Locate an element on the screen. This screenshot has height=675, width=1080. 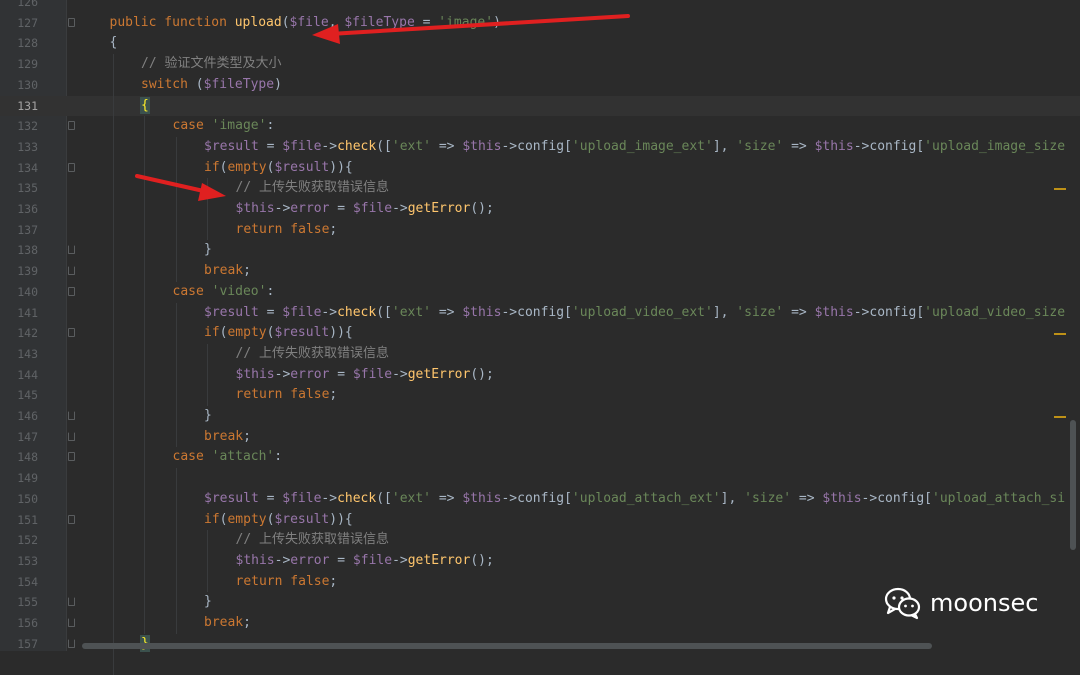
watermark: moonsec is located at coordinates (961, 603).